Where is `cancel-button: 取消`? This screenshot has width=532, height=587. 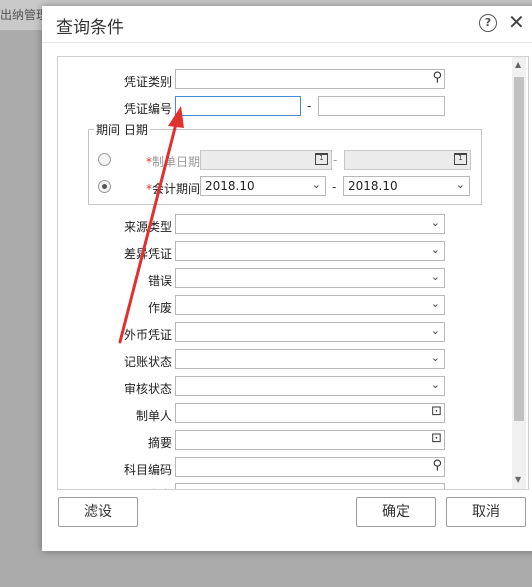 cancel-button: 取消 is located at coordinates (486, 512).